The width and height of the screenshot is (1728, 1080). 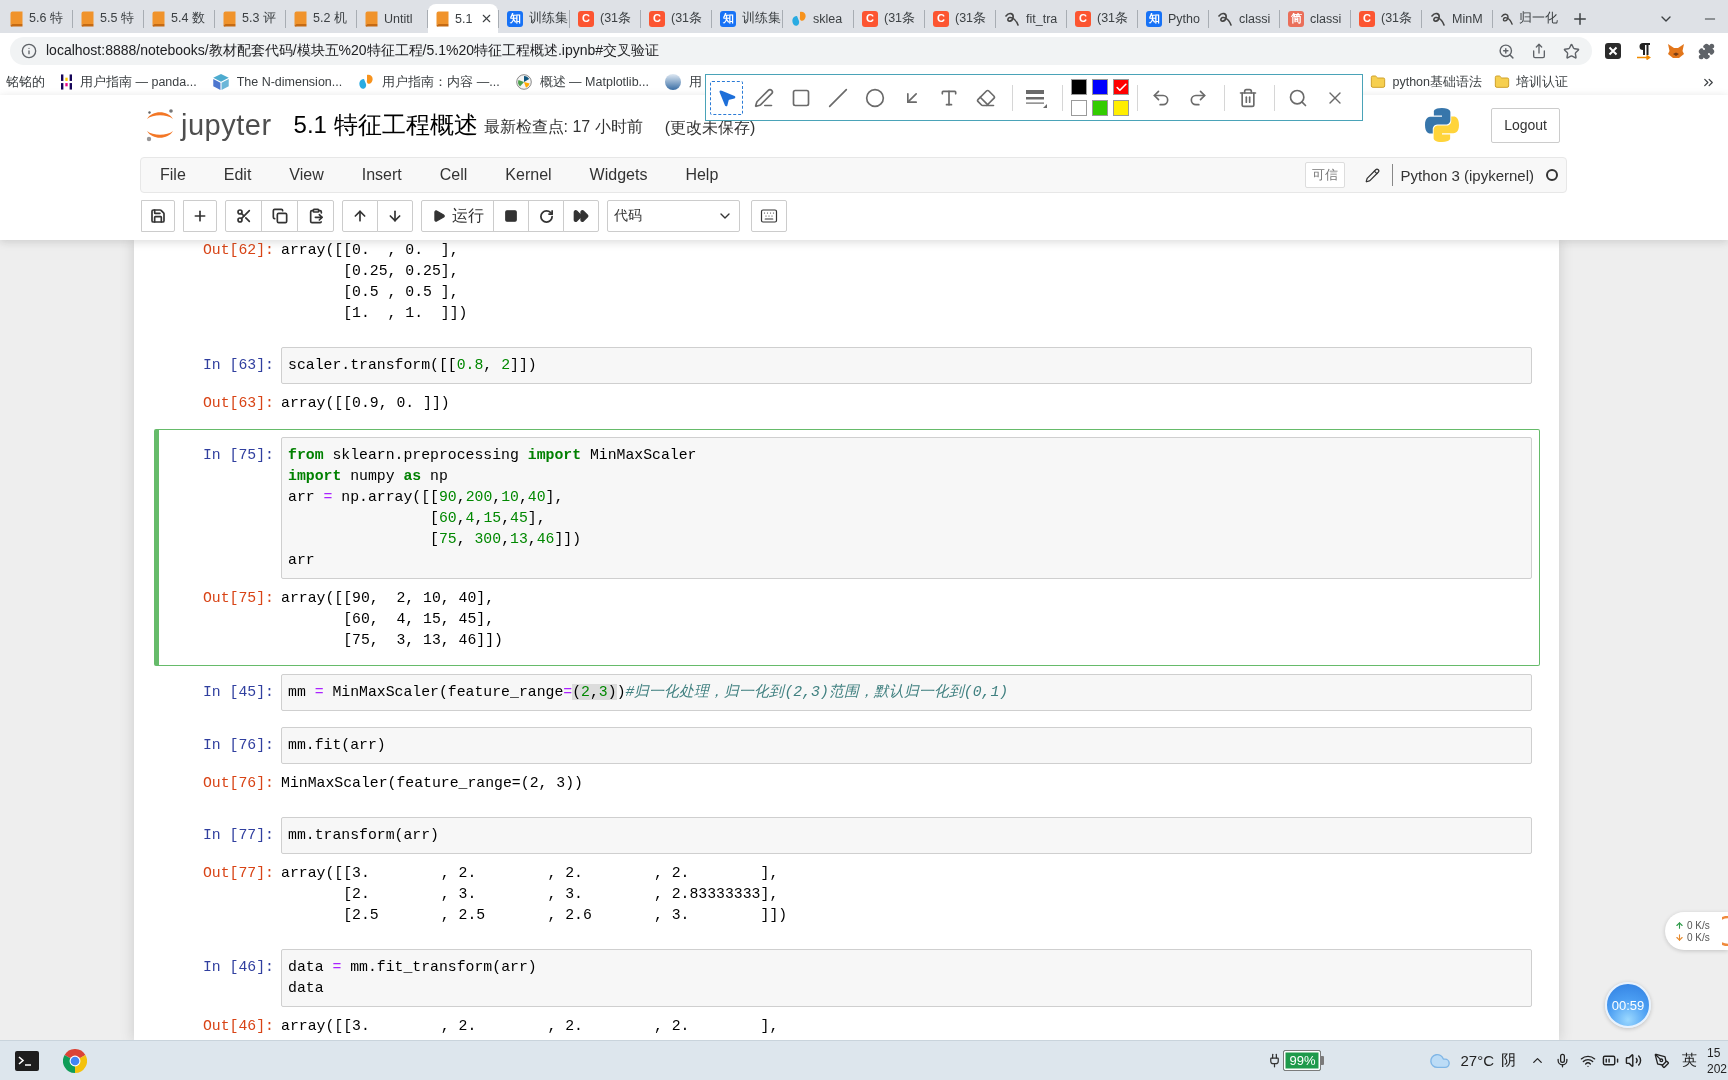 I want to click on share-icon, so click(x=1539, y=51).